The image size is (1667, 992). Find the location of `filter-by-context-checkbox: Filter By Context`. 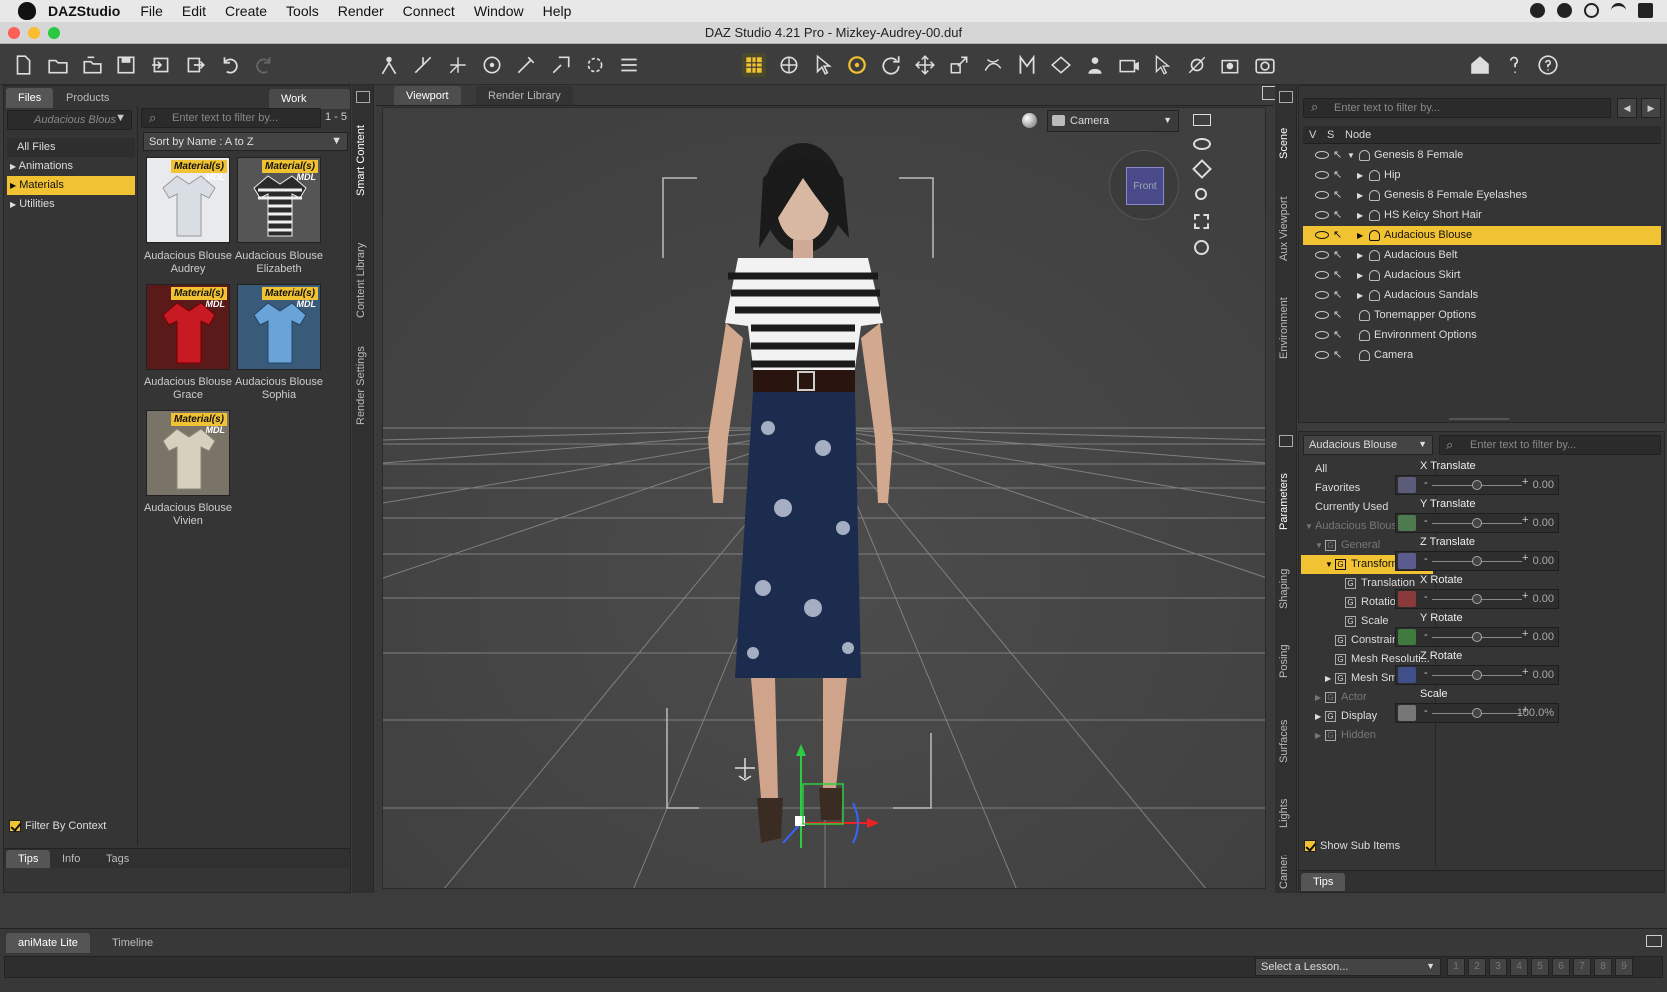

filter-by-context-checkbox: Filter By Context is located at coordinates (57, 826).